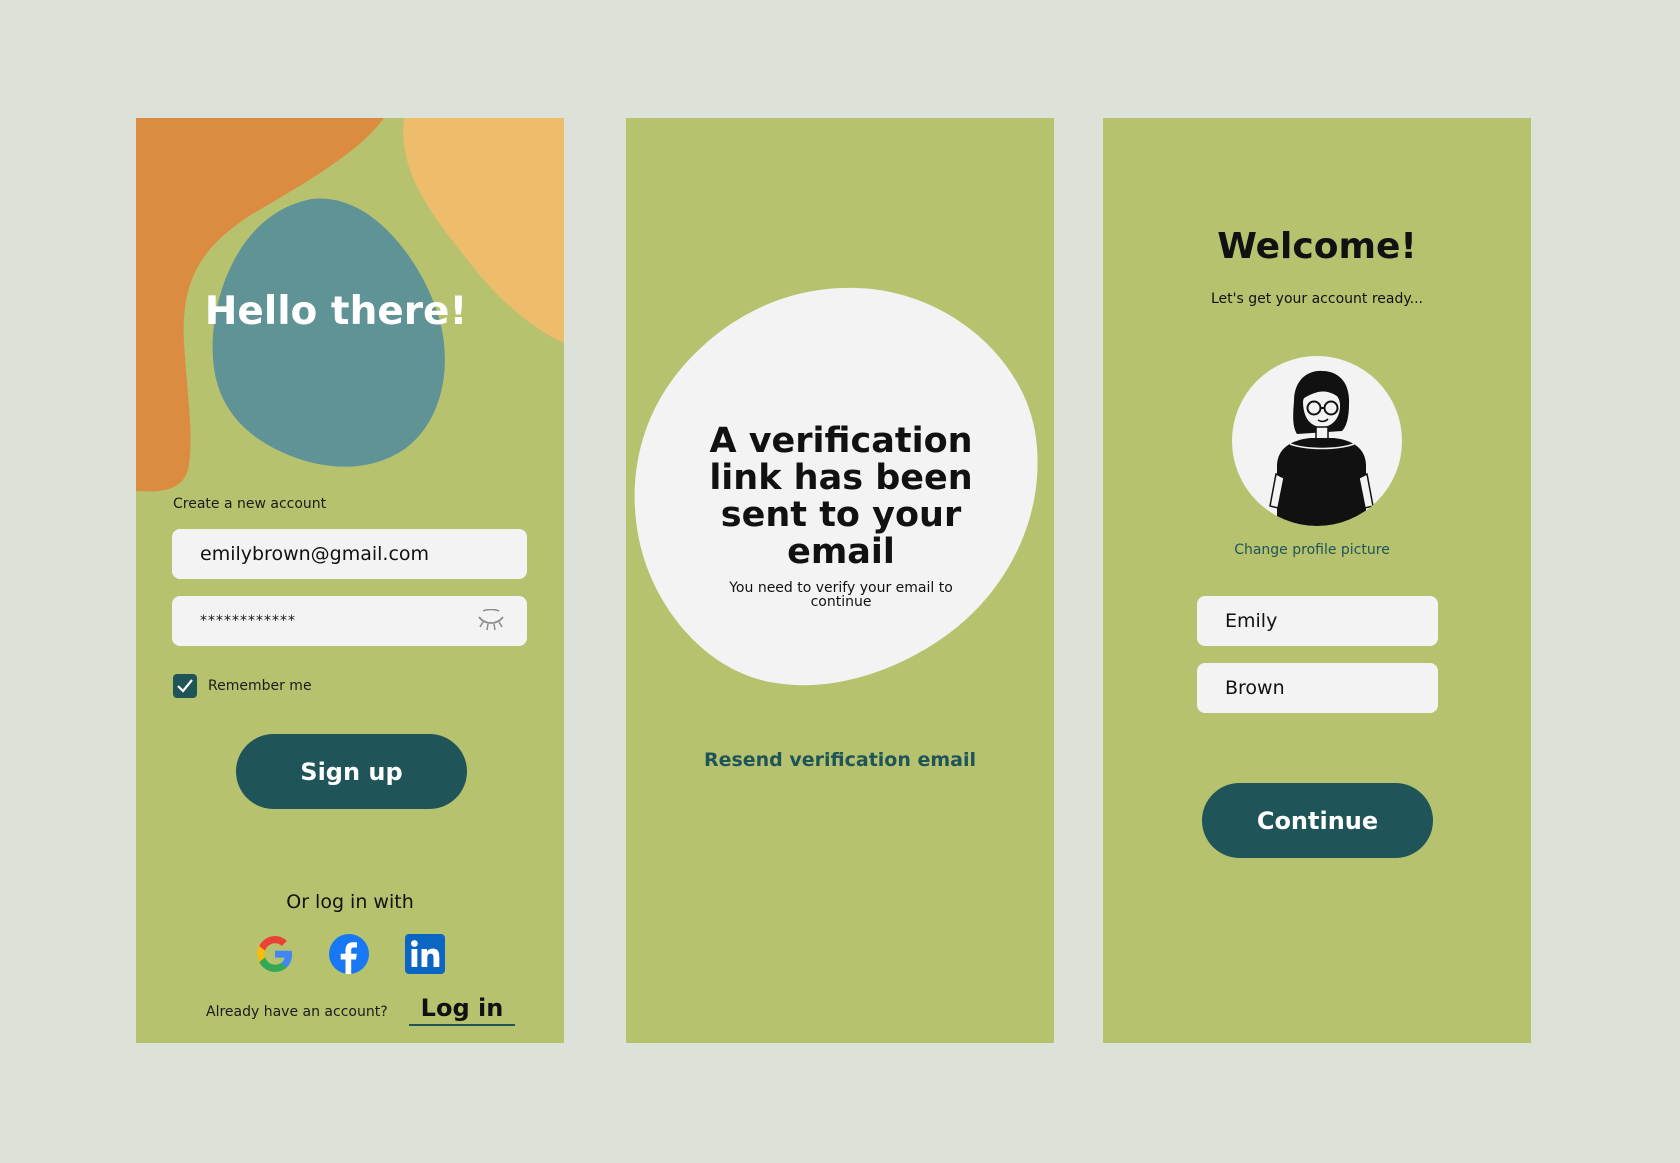 The width and height of the screenshot is (1680, 1163). Describe the element at coordinates (1255, 688) in the screenshot. I see `last-name-value: Brown` at that location.